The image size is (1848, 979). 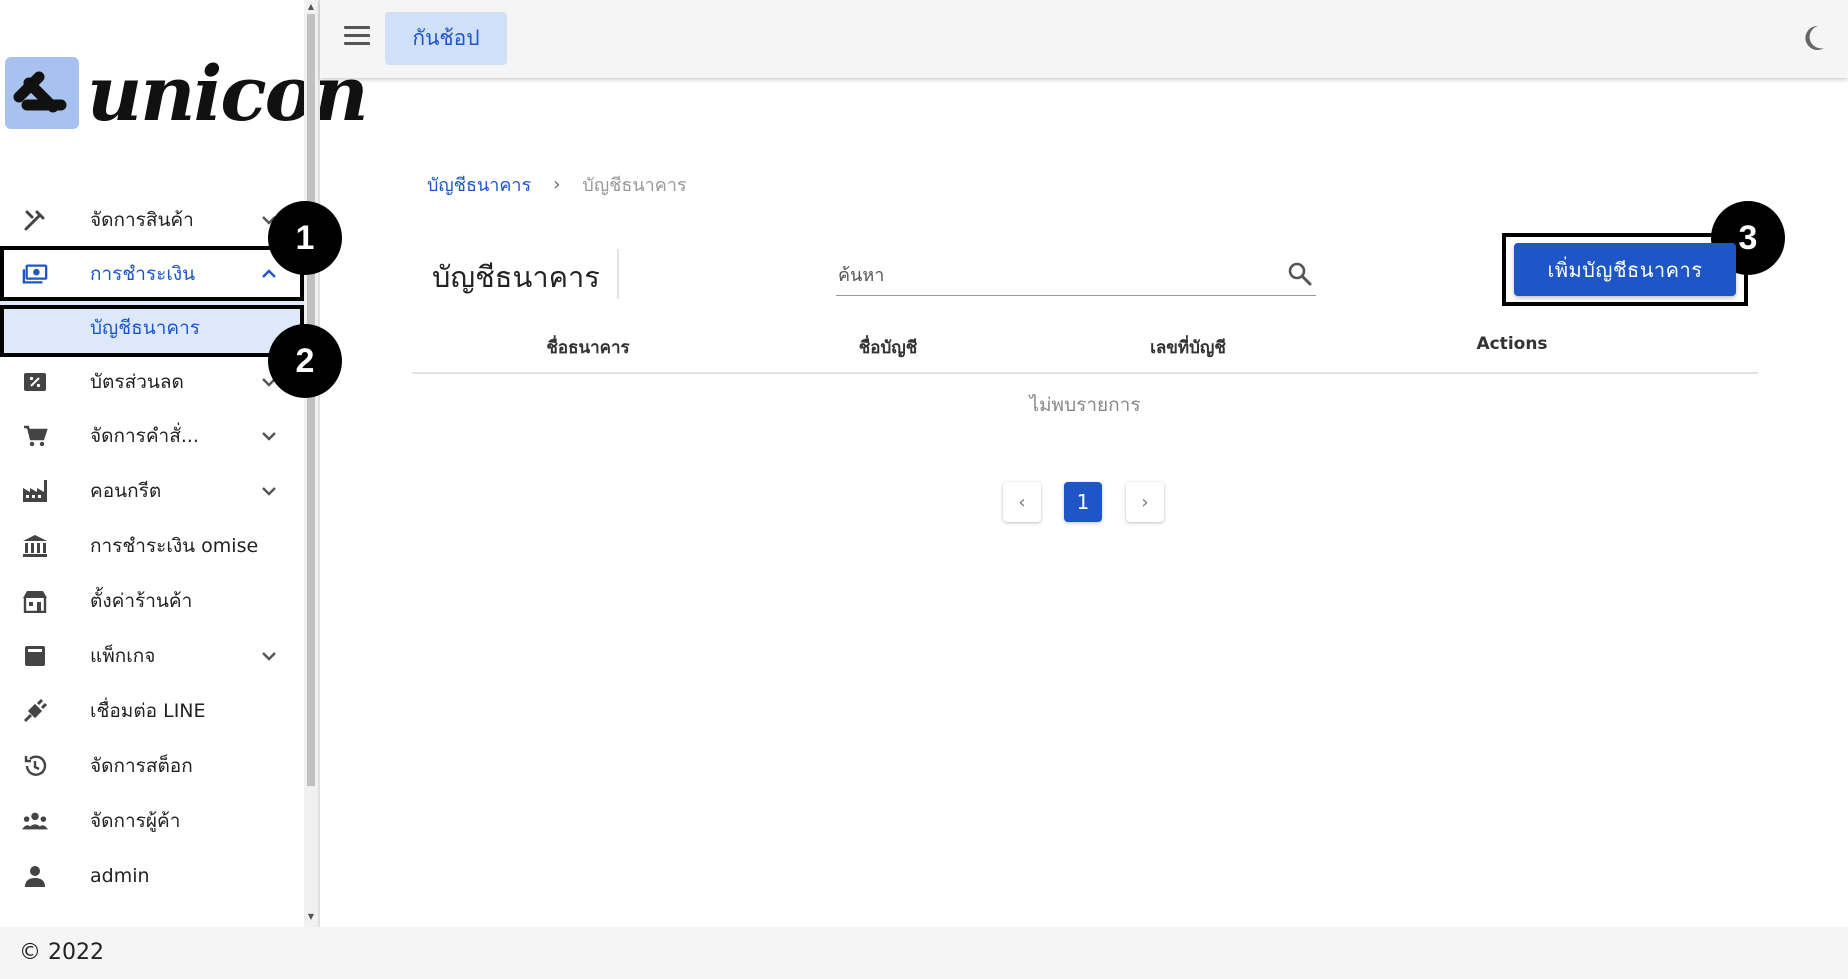 I want to click on person-icon, so click(x=35, y=876).